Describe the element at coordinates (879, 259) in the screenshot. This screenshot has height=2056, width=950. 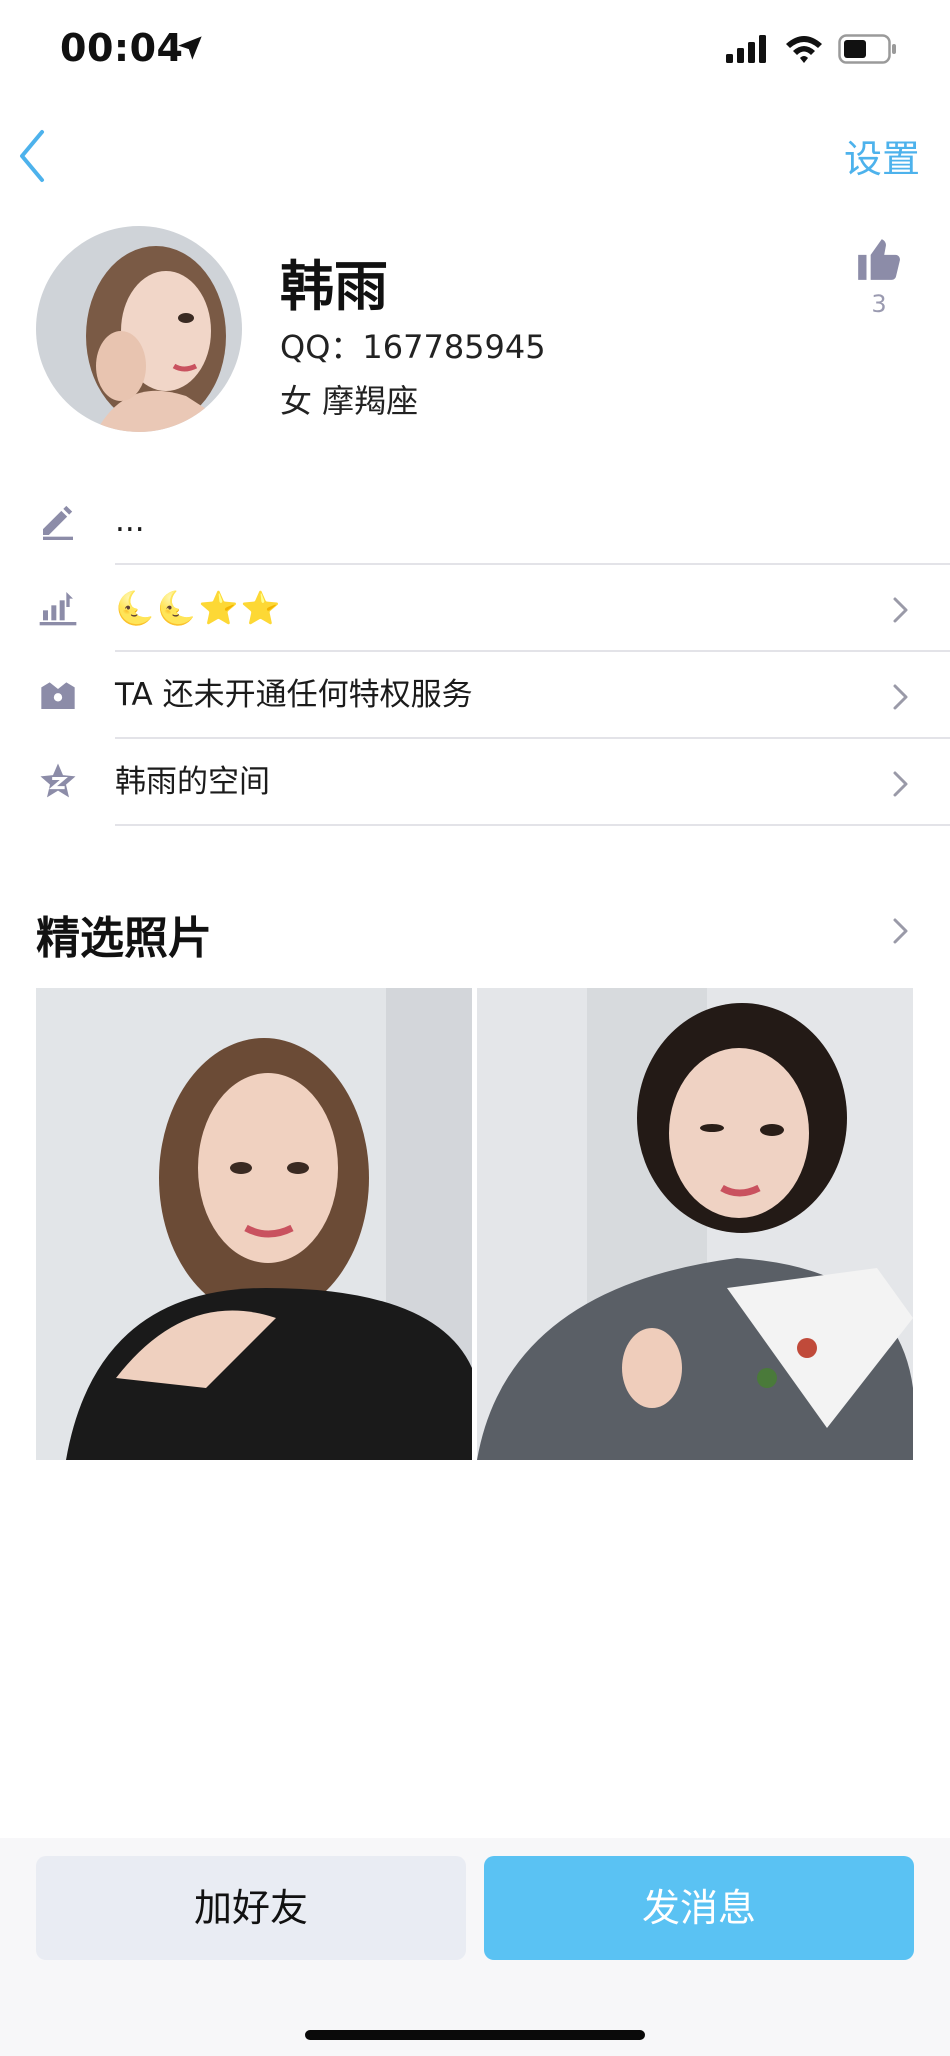
I see `thumbs-up-icon` at that location.